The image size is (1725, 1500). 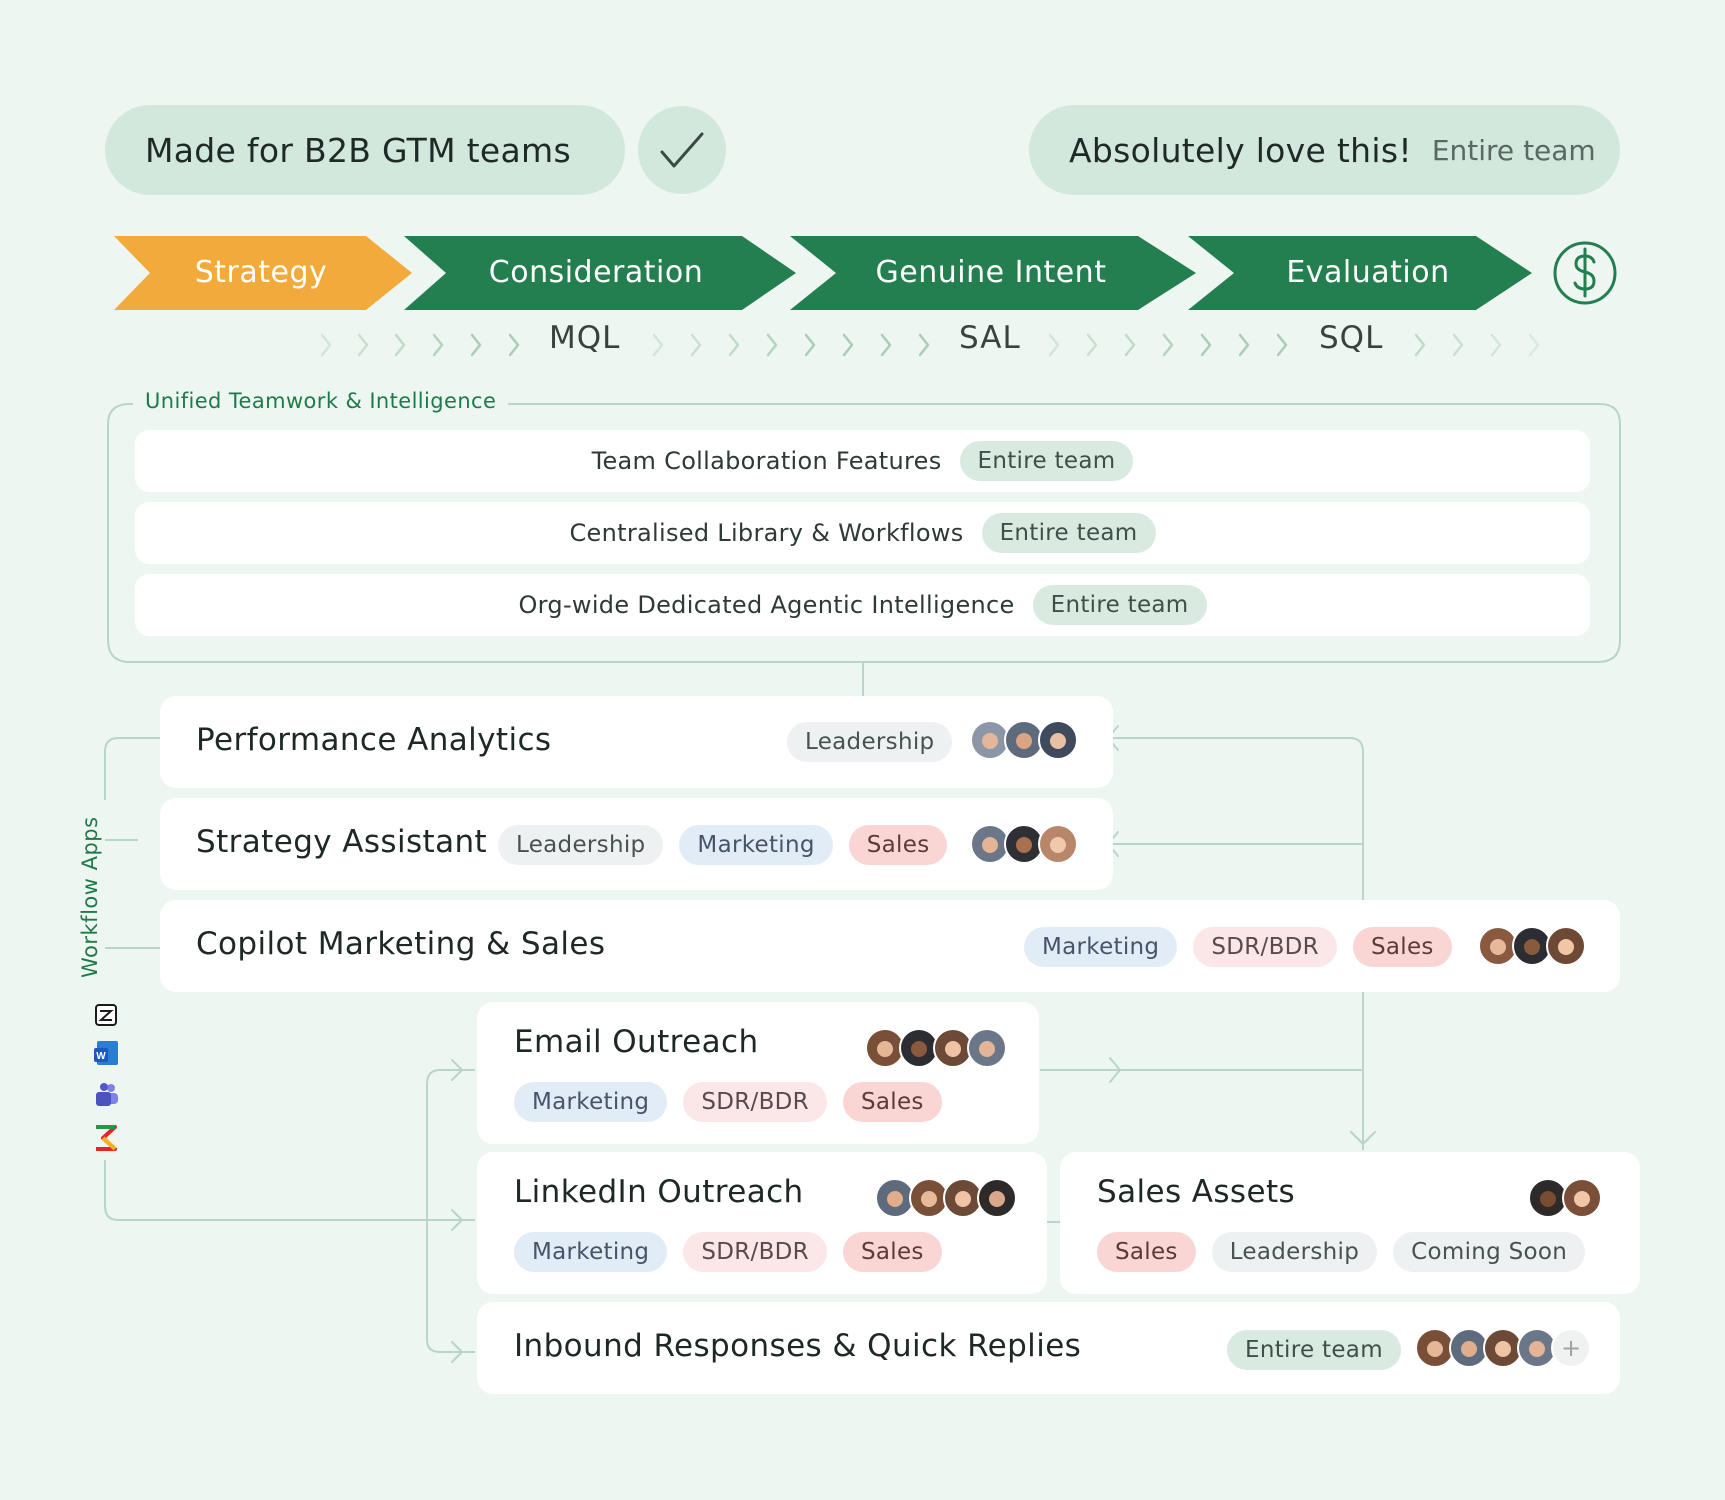 I want to click on unified-section-title: Unified Teamwork & Intelligence, so click(x=321, y=401).